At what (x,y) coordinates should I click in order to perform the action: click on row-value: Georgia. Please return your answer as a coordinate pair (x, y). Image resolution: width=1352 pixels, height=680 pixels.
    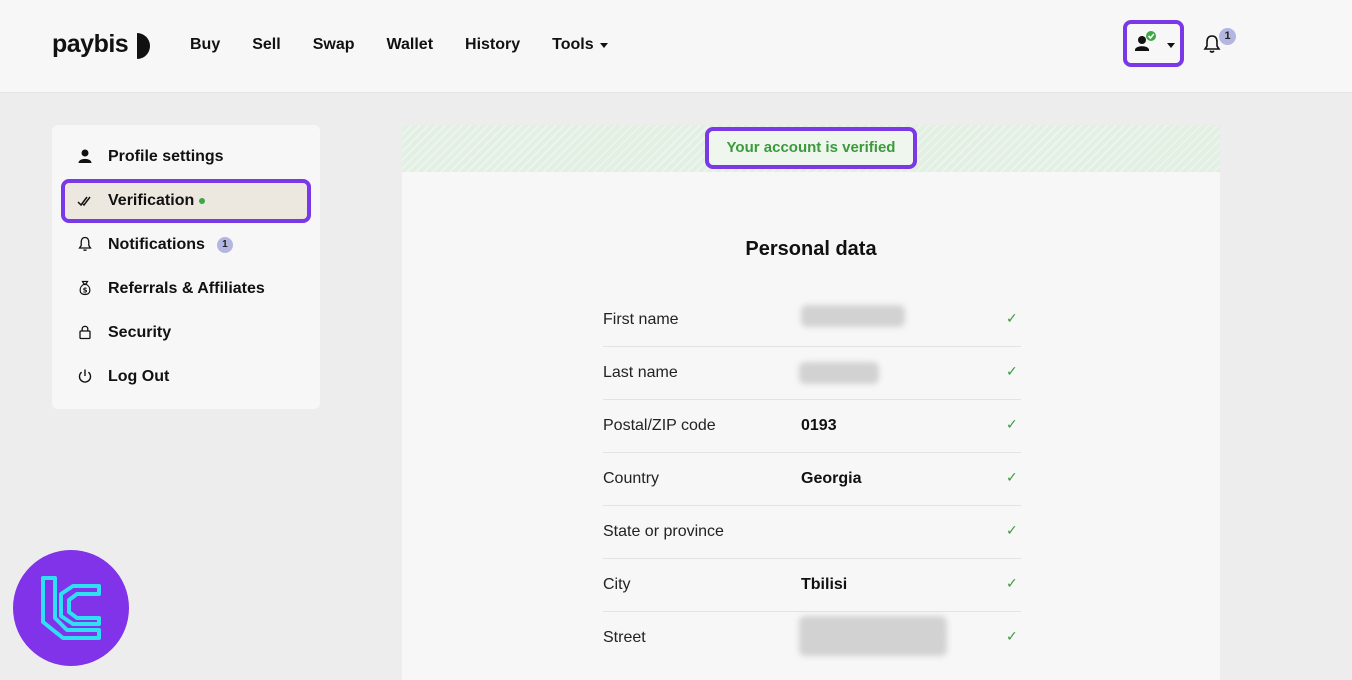
    Looking at the image, I should click on (831, 478).